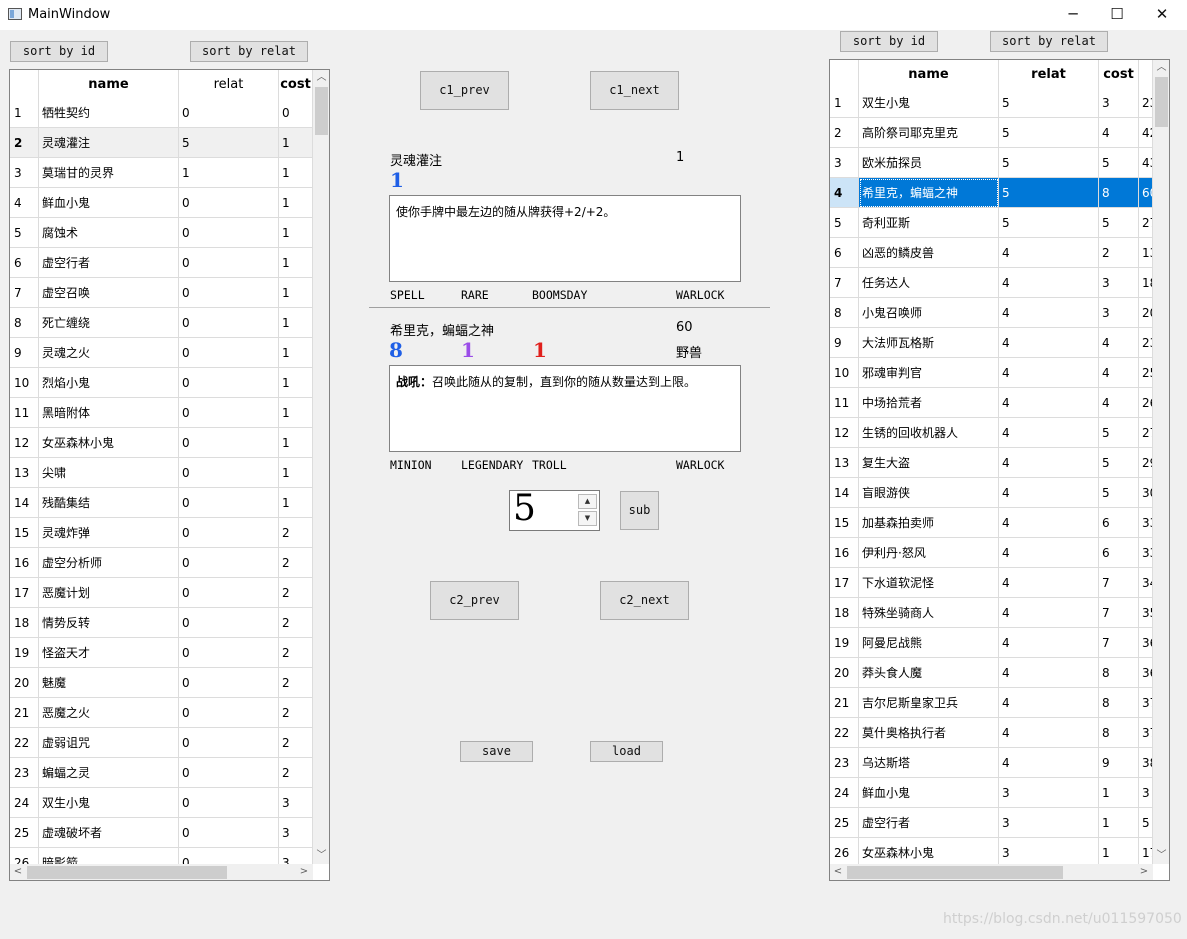 The height and width of the screenshot is (939, 1187). Describe the element at coordinates (1146, 463) in the screenshot. I see `cell-id: 29` at that location.